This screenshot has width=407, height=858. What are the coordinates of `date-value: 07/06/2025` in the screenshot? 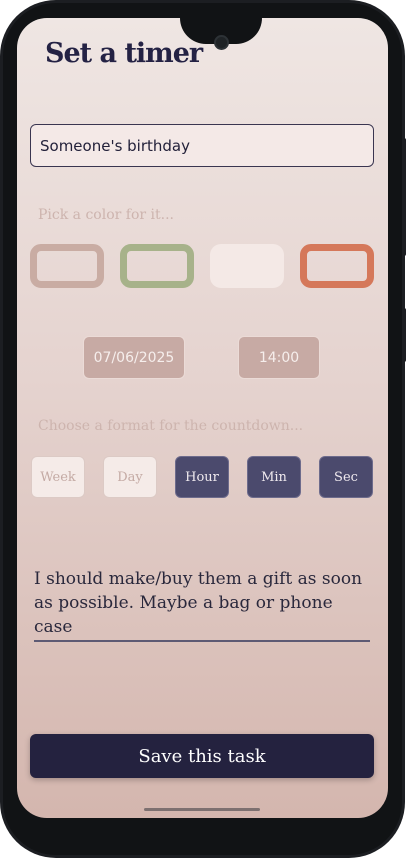 It's located at (134, 357).